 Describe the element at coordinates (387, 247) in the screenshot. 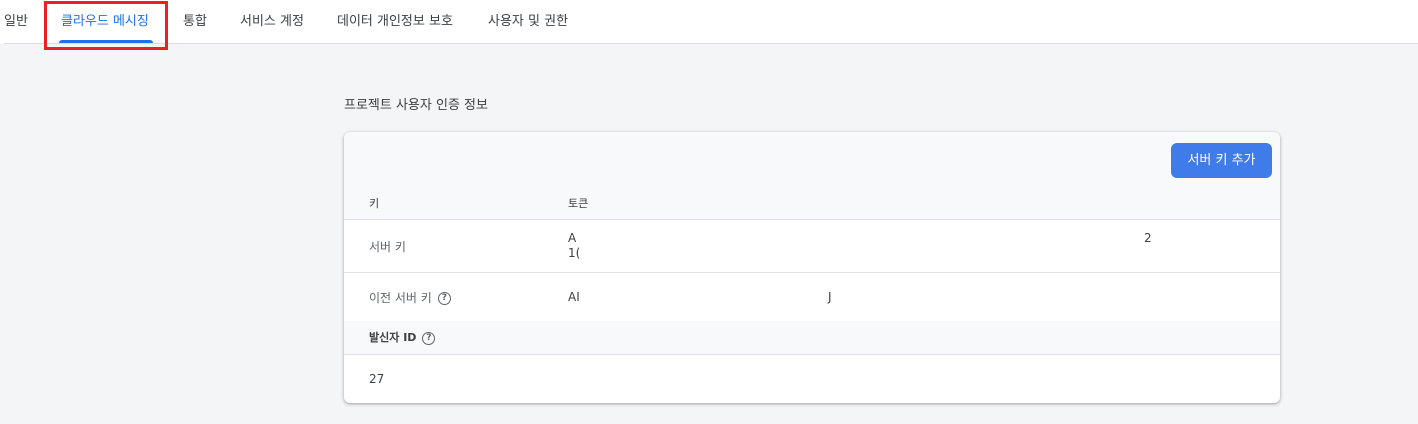

I see `server-key-label: 서버 키` at that location.